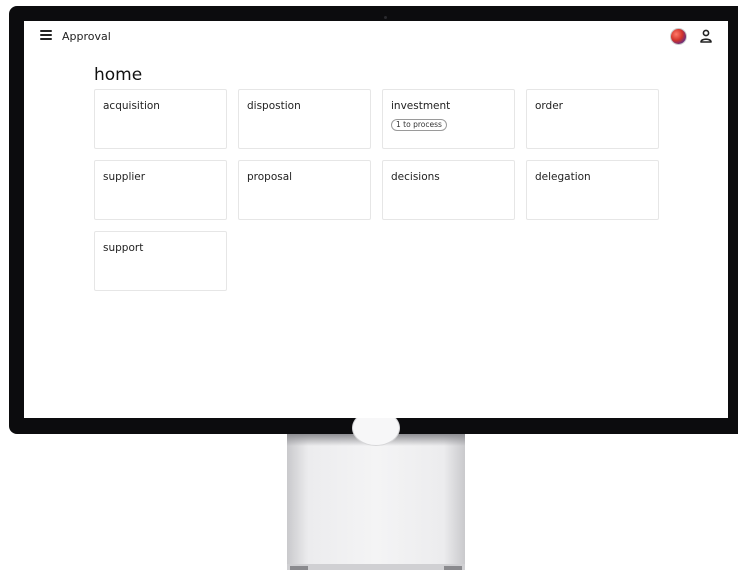 This screenshot has height=570, width=738. I want to click on monitor-stand, so click(376, 499).